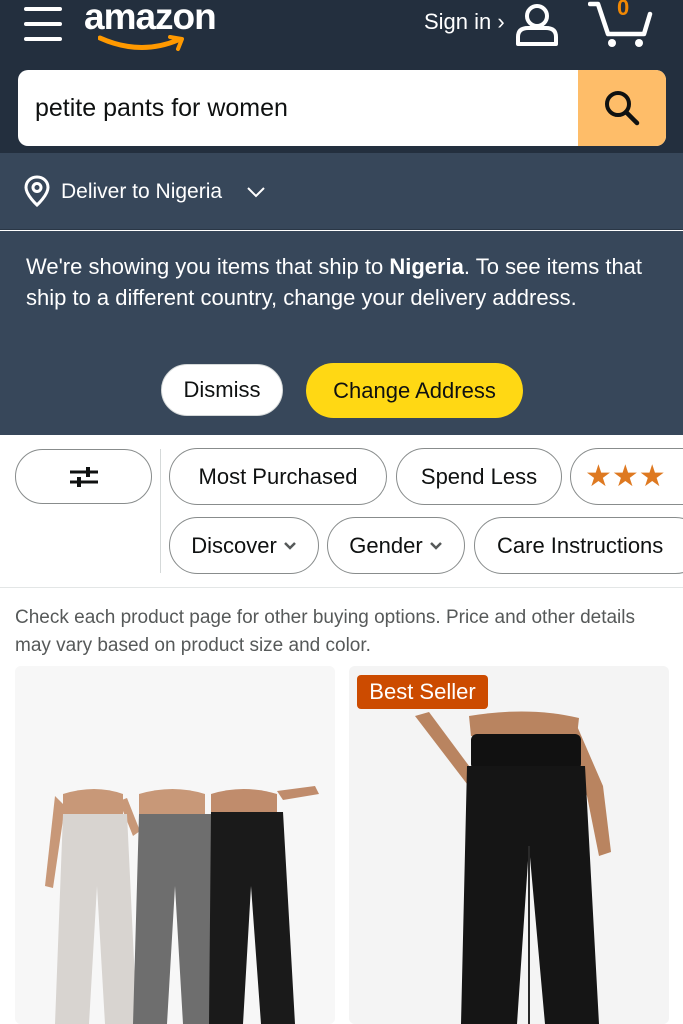 This screenshot has height=1024, width=683. Describe the element at coordinates (578, 545) in the screenshot. I see `chip-care-instructions: Care Instructions` at that location.